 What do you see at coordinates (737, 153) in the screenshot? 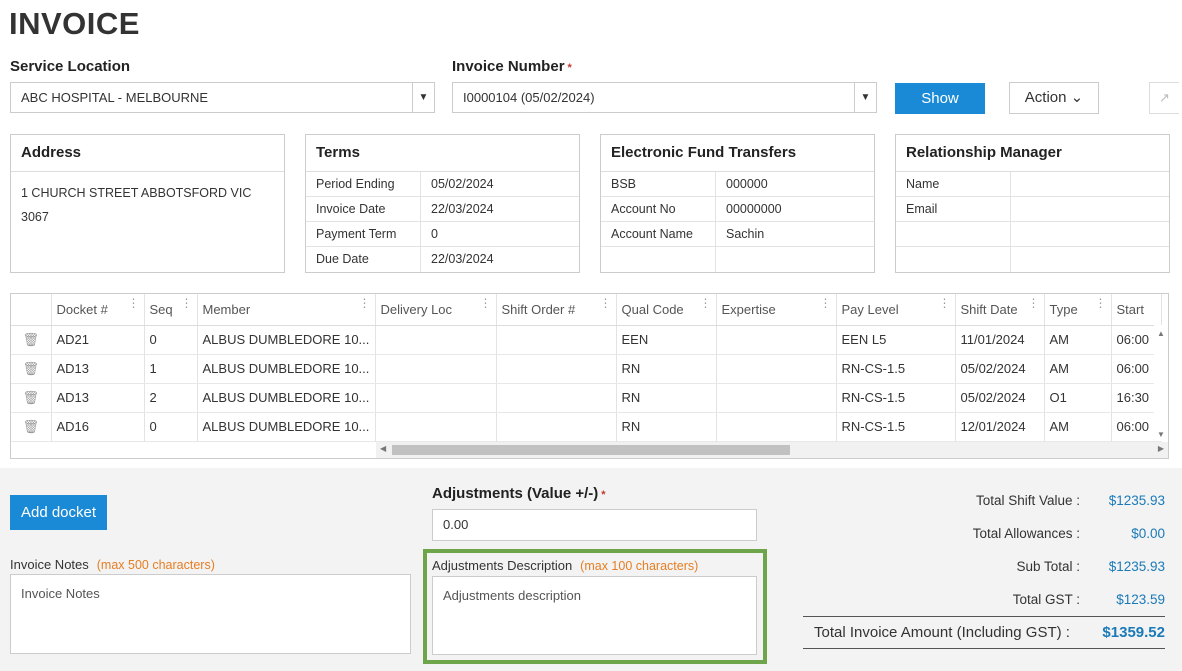
I see `eft-title: Electronic Fund Transfers` at bounding box center [737, 153].